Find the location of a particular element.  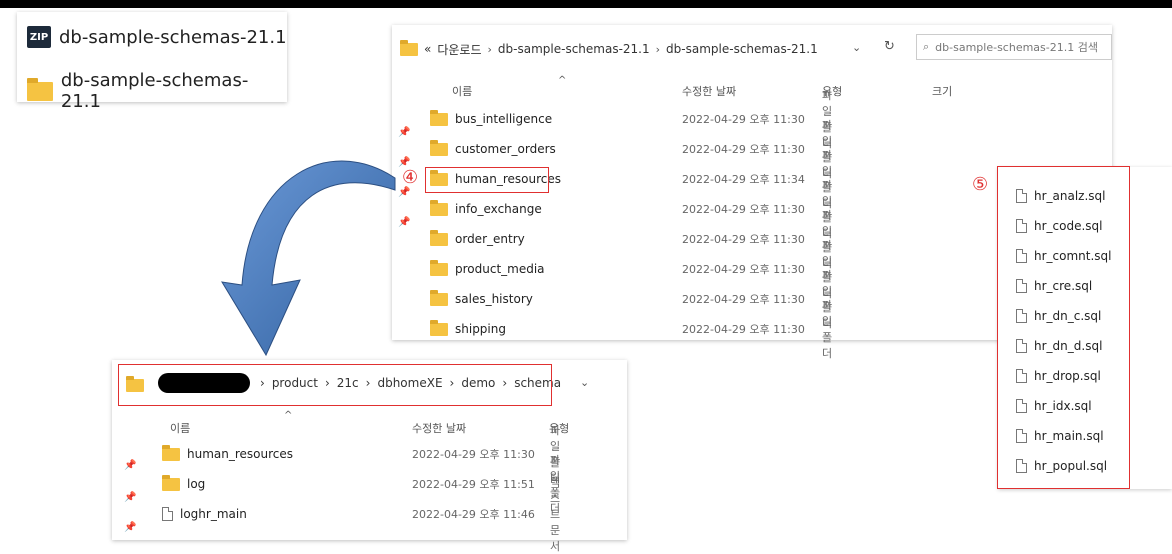

curved-arrow-icon is located at coordinates (308, 258).